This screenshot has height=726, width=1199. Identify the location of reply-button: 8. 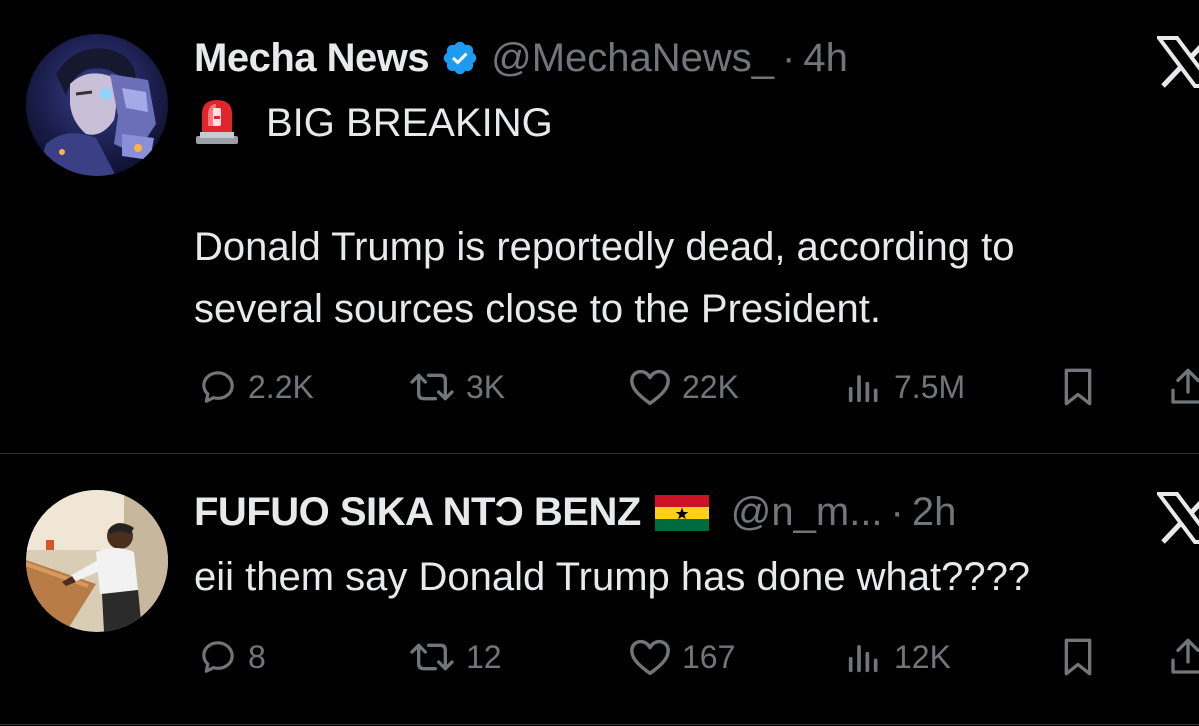
(232, 657).